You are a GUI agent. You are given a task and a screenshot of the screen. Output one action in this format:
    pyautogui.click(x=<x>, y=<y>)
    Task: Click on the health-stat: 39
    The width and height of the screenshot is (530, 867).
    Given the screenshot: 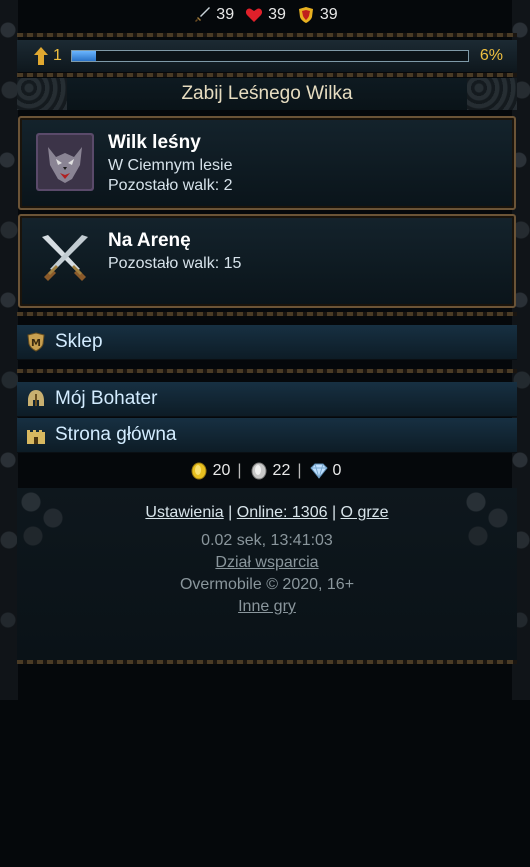 What is the action you would take?
    pyautogui.click(x=265, y=15)
    